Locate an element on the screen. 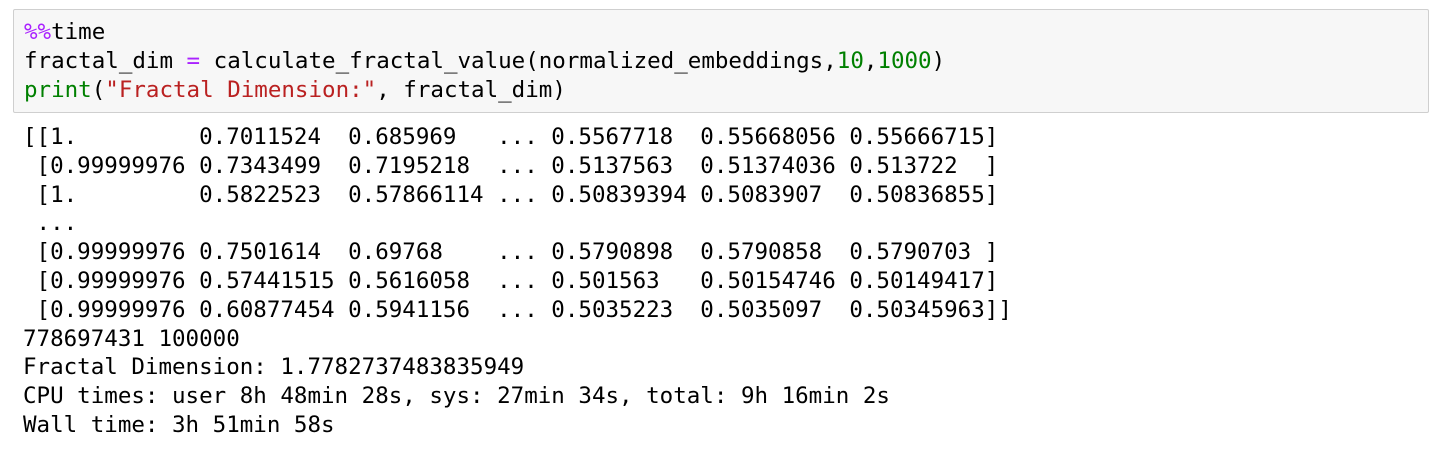  magic-prefix: %% is located at coordinates (38, 32).